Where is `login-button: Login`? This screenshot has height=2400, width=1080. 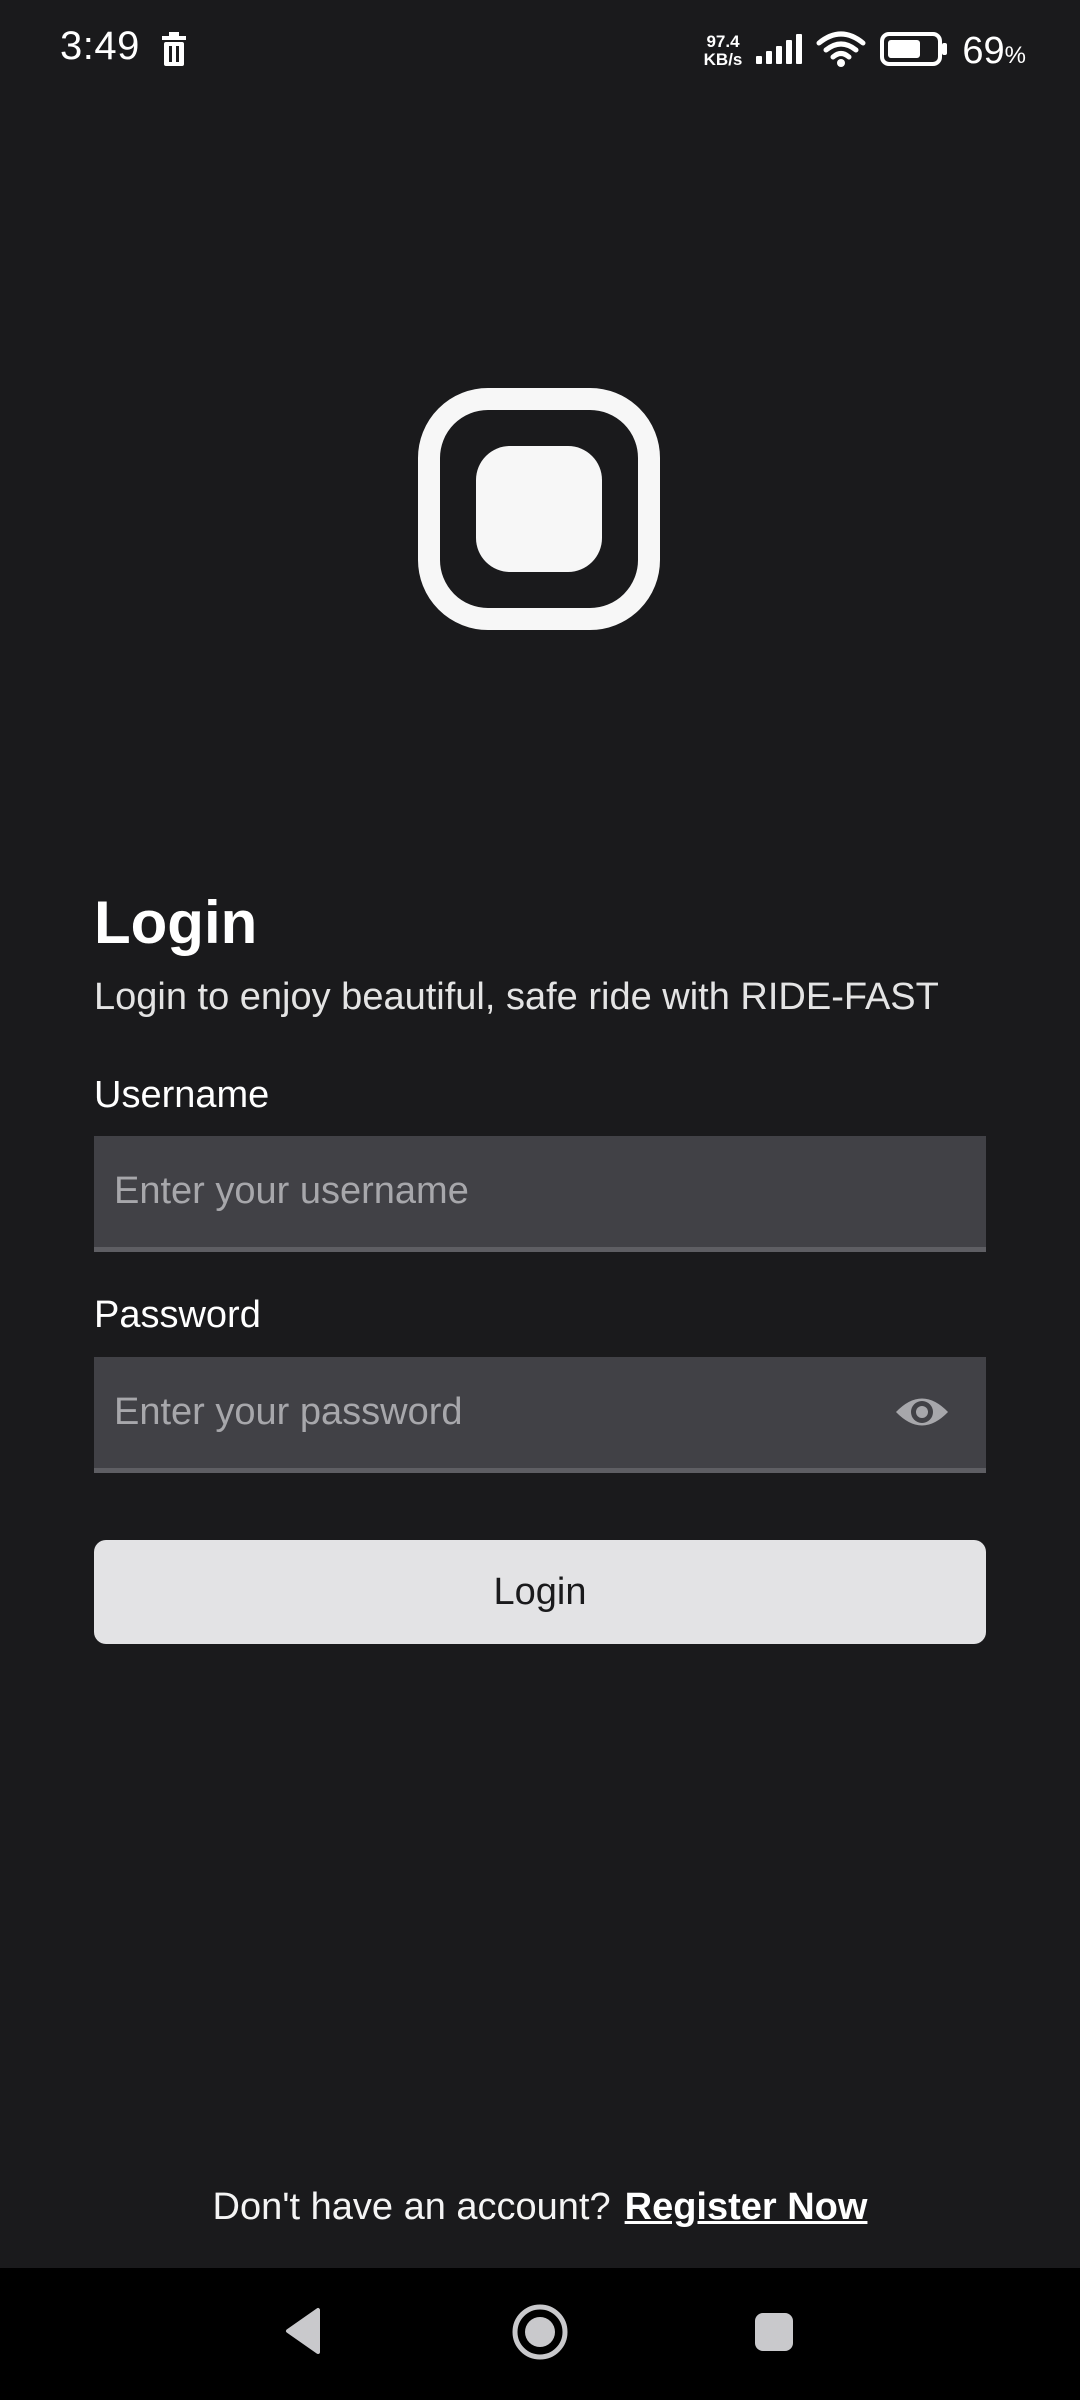 login-button: Login is located at coordinates (540, 1592).